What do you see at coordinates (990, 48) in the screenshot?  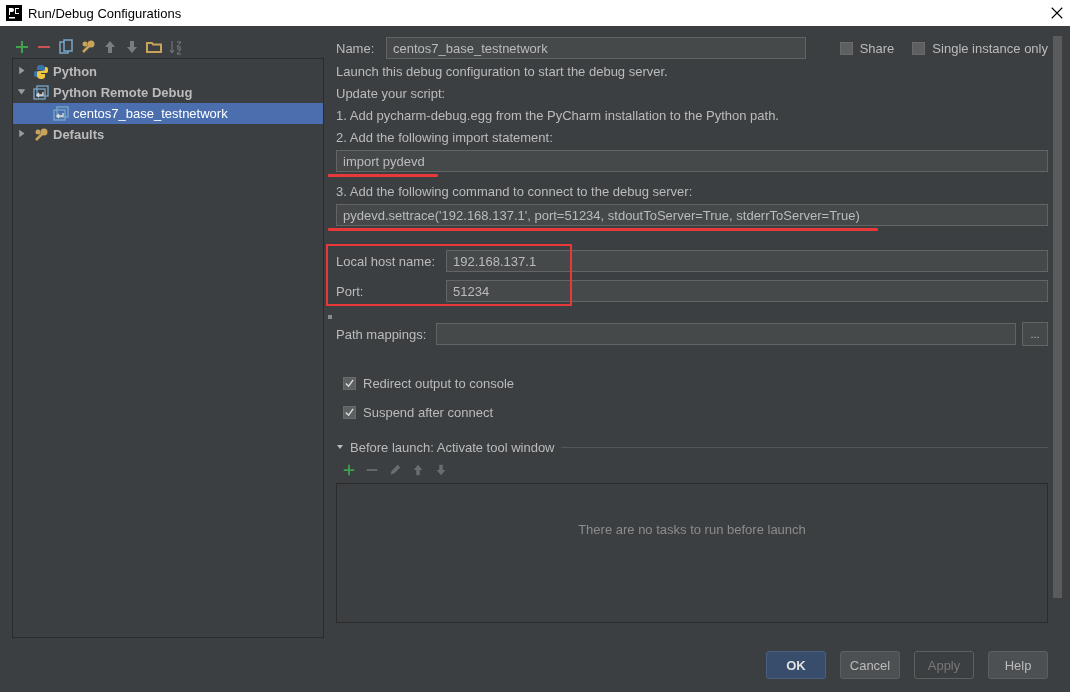 I see `checkbox-label: Single instance only` at bounding box center [990, 48].